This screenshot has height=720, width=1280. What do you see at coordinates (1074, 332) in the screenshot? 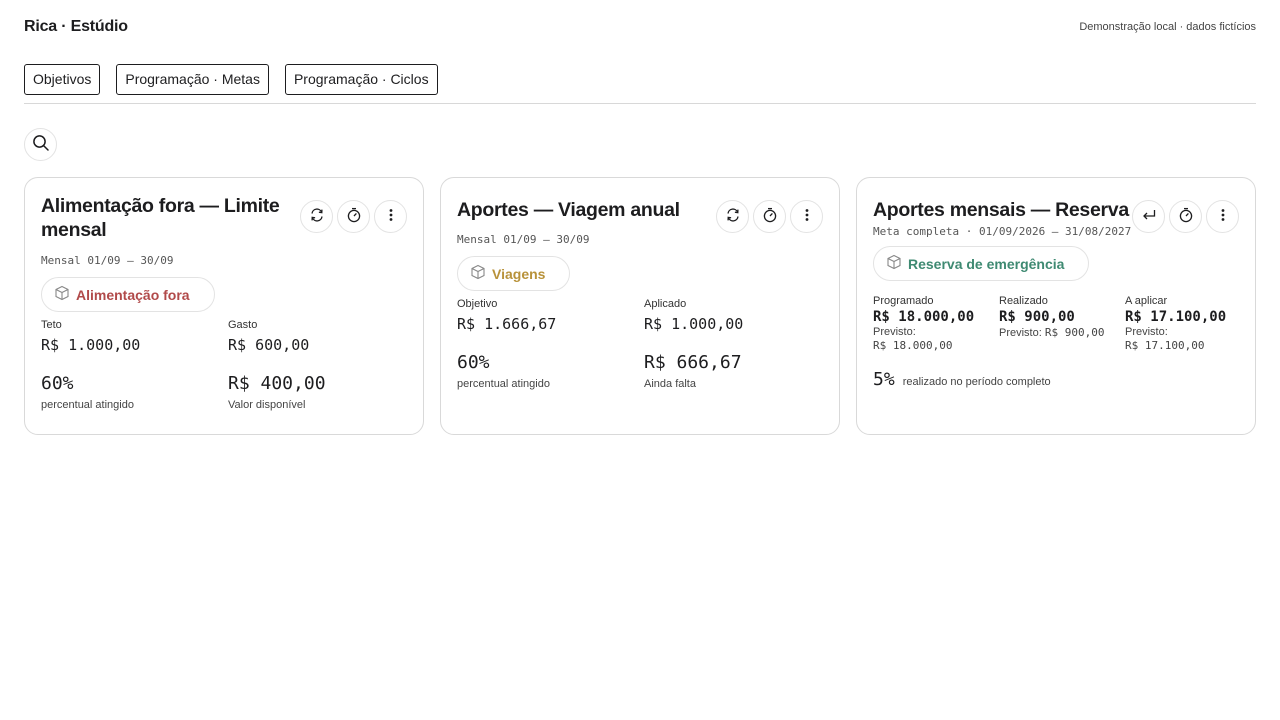
I see `forecast-value: R$ 900,00` at bounding box center [1074, 332].